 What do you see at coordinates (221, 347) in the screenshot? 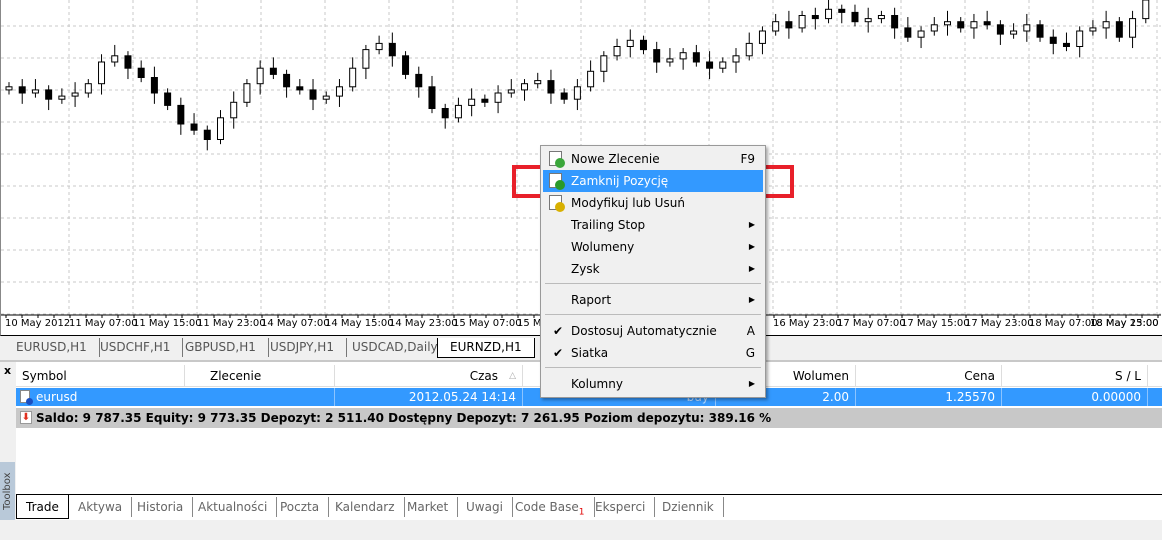
I see `chart-tab: GBPUSD,H1` at bounding box center [221, 347].